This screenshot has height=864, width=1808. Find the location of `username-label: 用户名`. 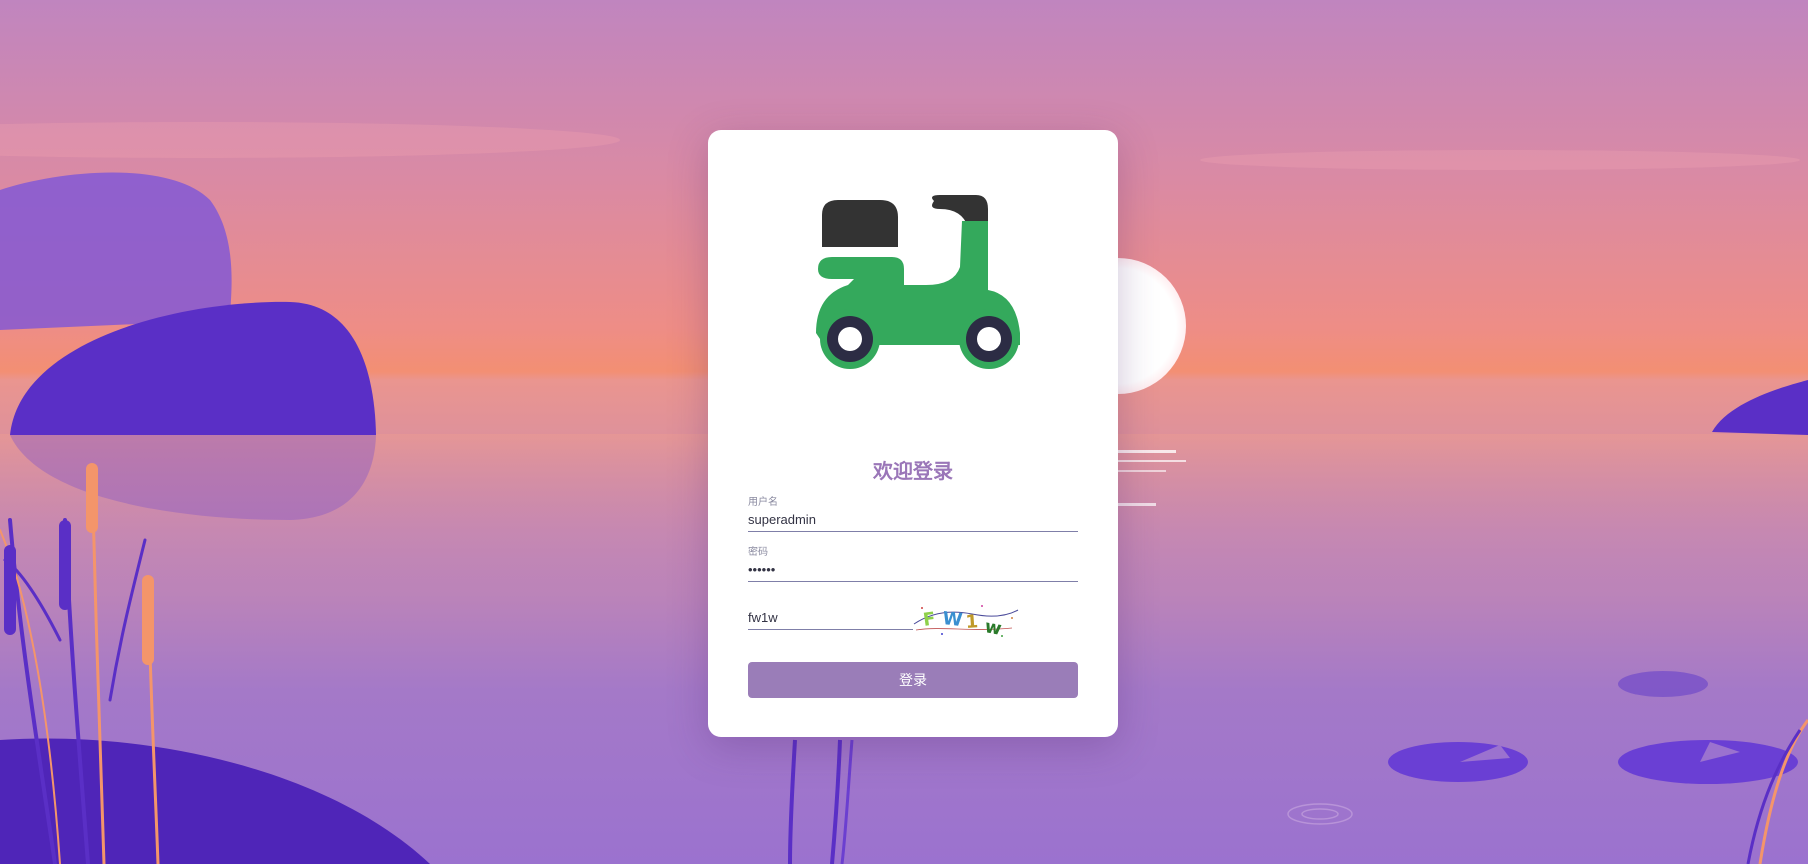

username-label: 用户名 is located at coordinates (763, 502).